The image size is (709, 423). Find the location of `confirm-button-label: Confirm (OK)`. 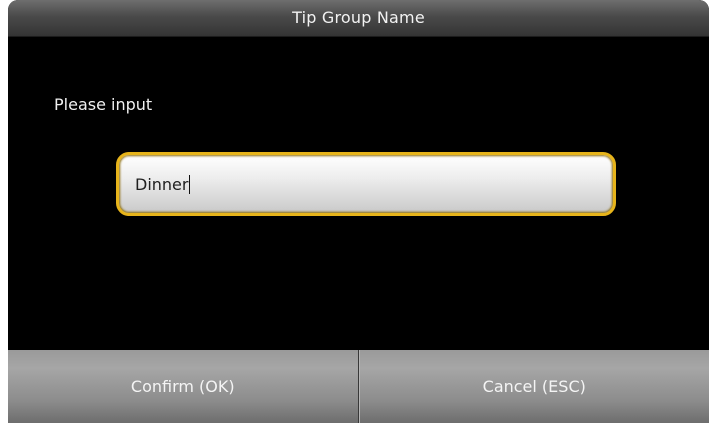

confirm-button-label: Confirm (OK) is located at coordinates (182, 386).